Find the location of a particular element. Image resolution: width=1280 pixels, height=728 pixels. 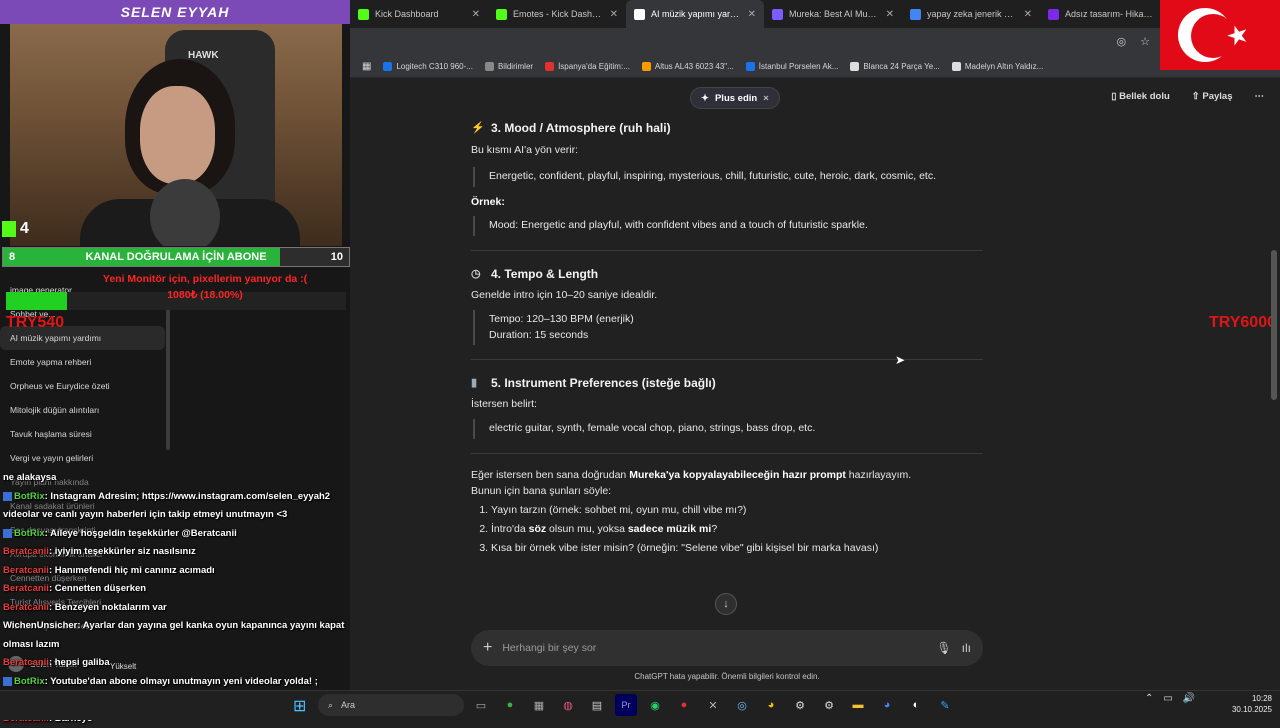

viewer-count: 4 is located at coordinates (15, 229).